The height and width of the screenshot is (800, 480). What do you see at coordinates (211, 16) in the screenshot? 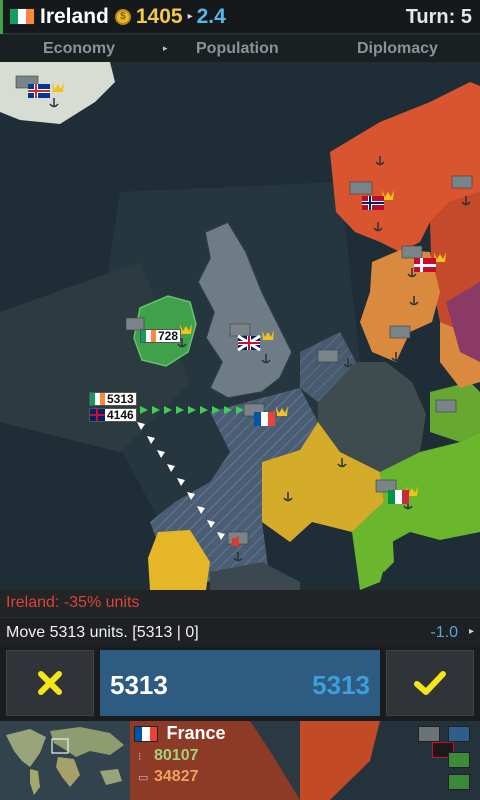
I see `income-amount: 2.4` at bounding box center [211, 16].